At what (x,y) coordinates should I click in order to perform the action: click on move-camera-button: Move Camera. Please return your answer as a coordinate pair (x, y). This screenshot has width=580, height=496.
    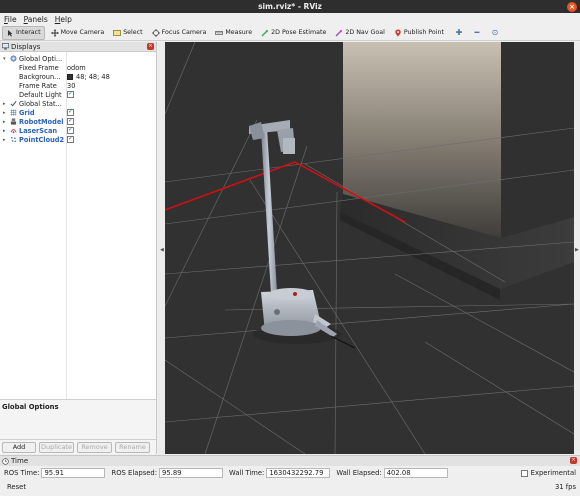
    Looking at the image, I should click on (78, 33).